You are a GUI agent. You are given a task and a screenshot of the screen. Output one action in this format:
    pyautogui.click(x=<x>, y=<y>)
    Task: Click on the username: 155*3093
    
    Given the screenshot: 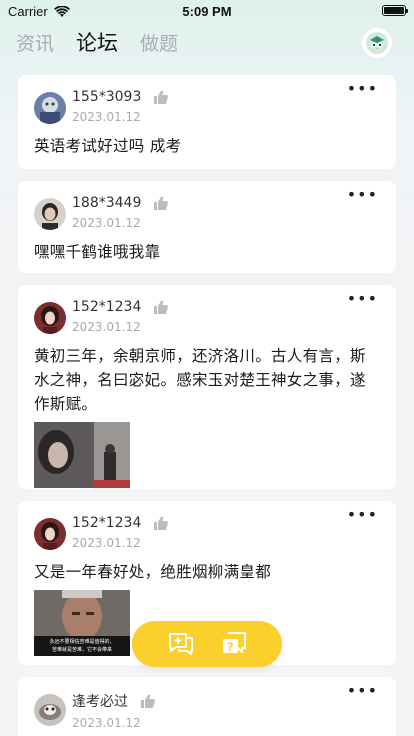 What is the action you would take?
    pyautogui.click(x=106, y=97)
    